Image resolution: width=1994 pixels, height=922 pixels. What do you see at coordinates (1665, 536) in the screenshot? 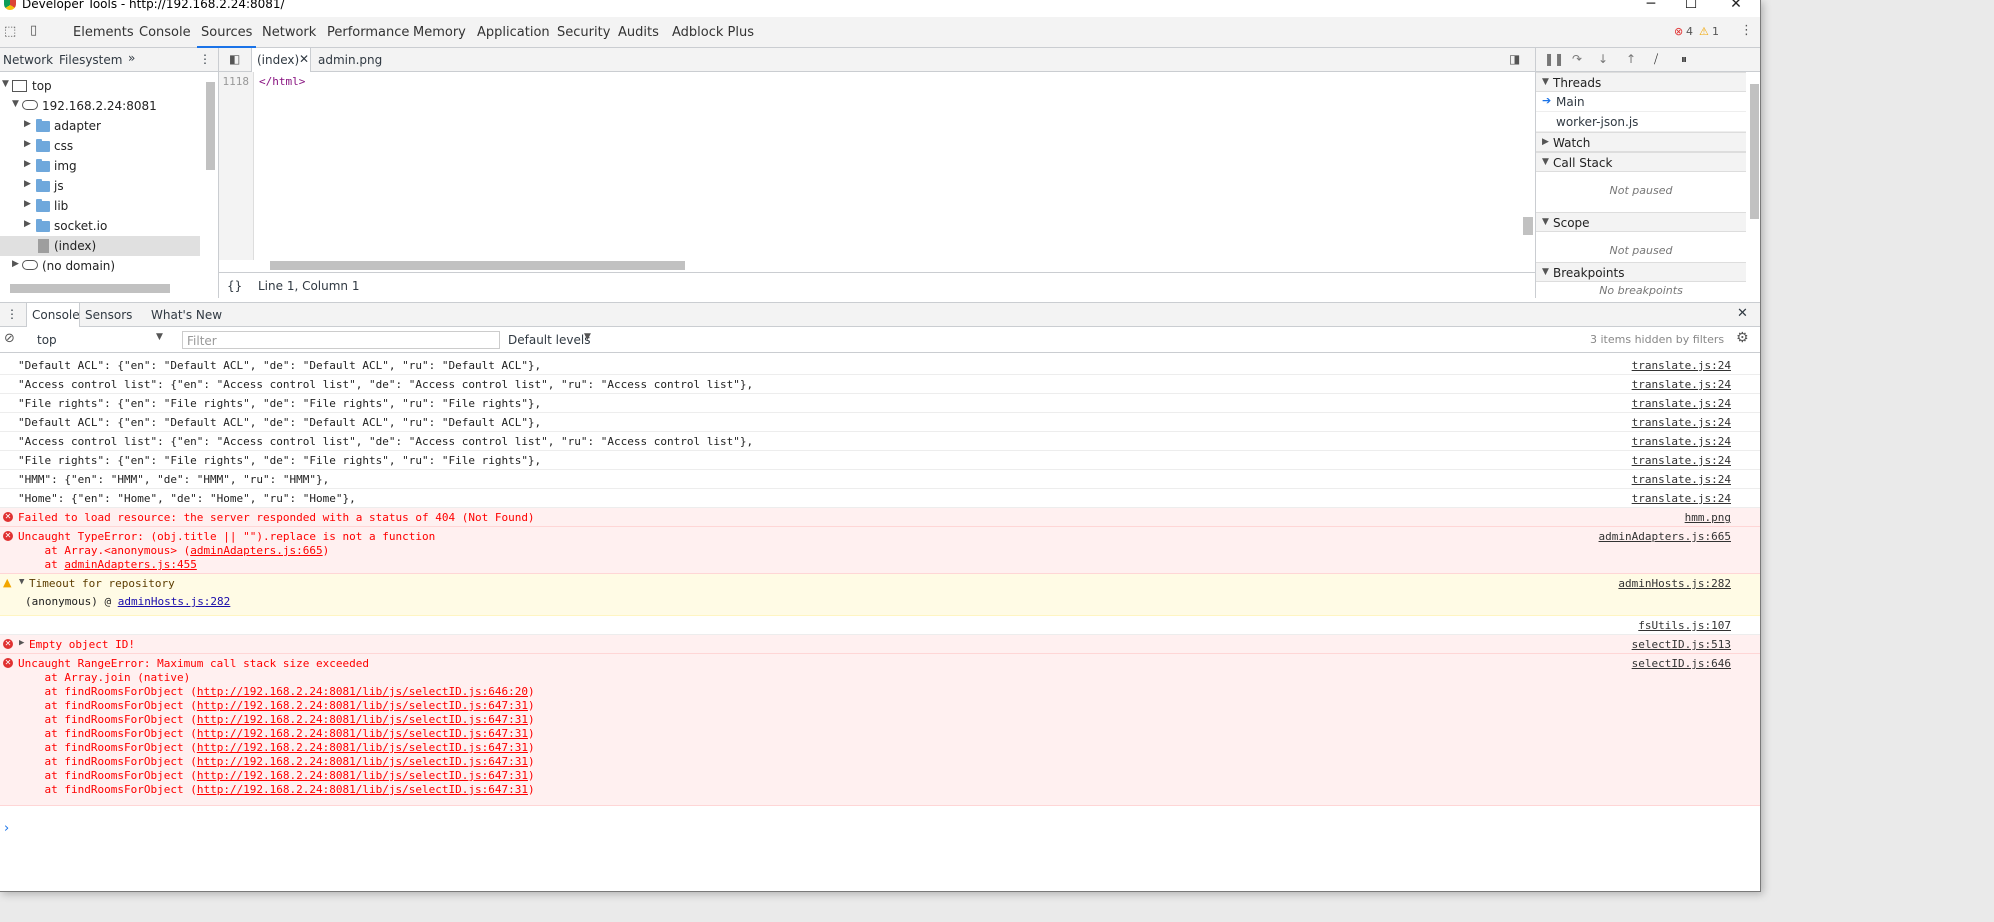
I see `source-link: adminAdapters.js:665` at bounding box center [1665, 536].